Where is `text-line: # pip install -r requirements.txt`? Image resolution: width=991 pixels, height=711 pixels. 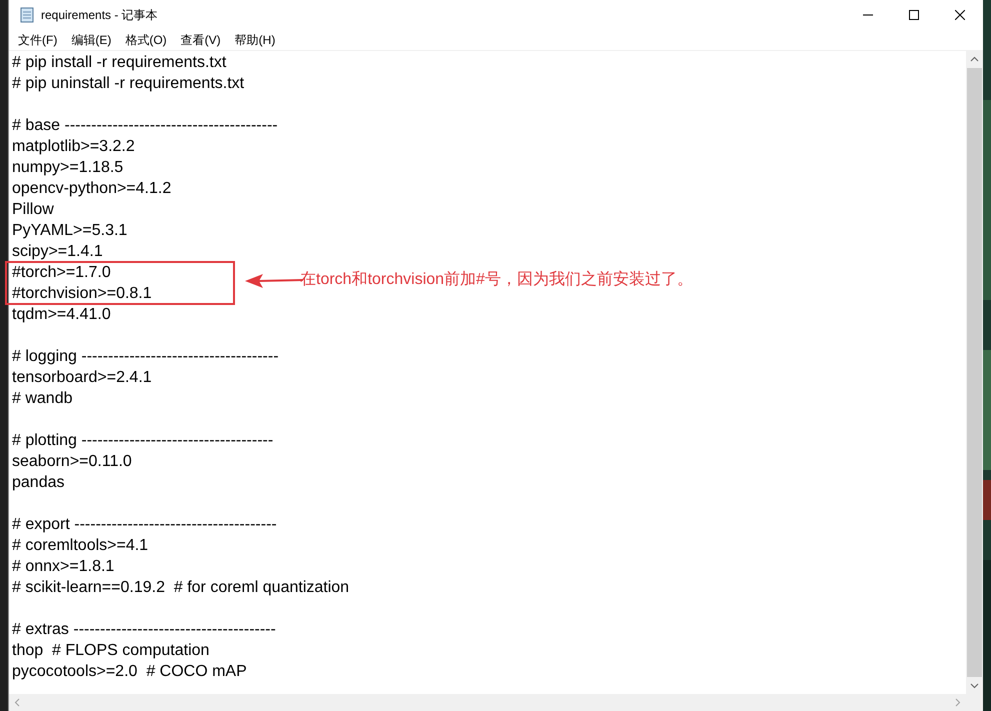
text-line: # pip install -r requirements.txt is located at coordinates (119, 63).